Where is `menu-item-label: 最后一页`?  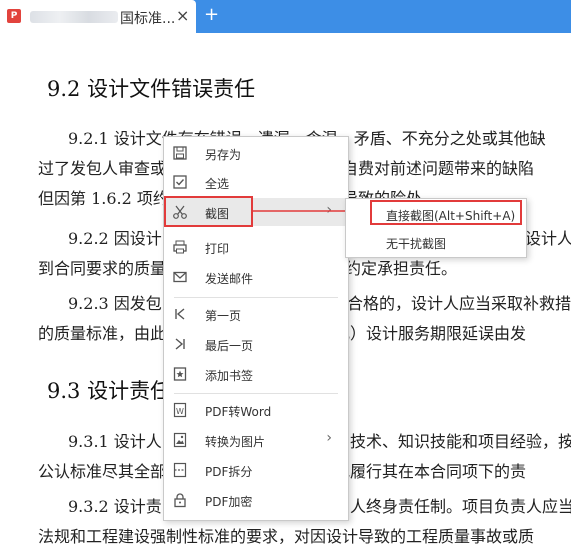
menu-item-label: 最后一页 is located at coordinates (229, 346).